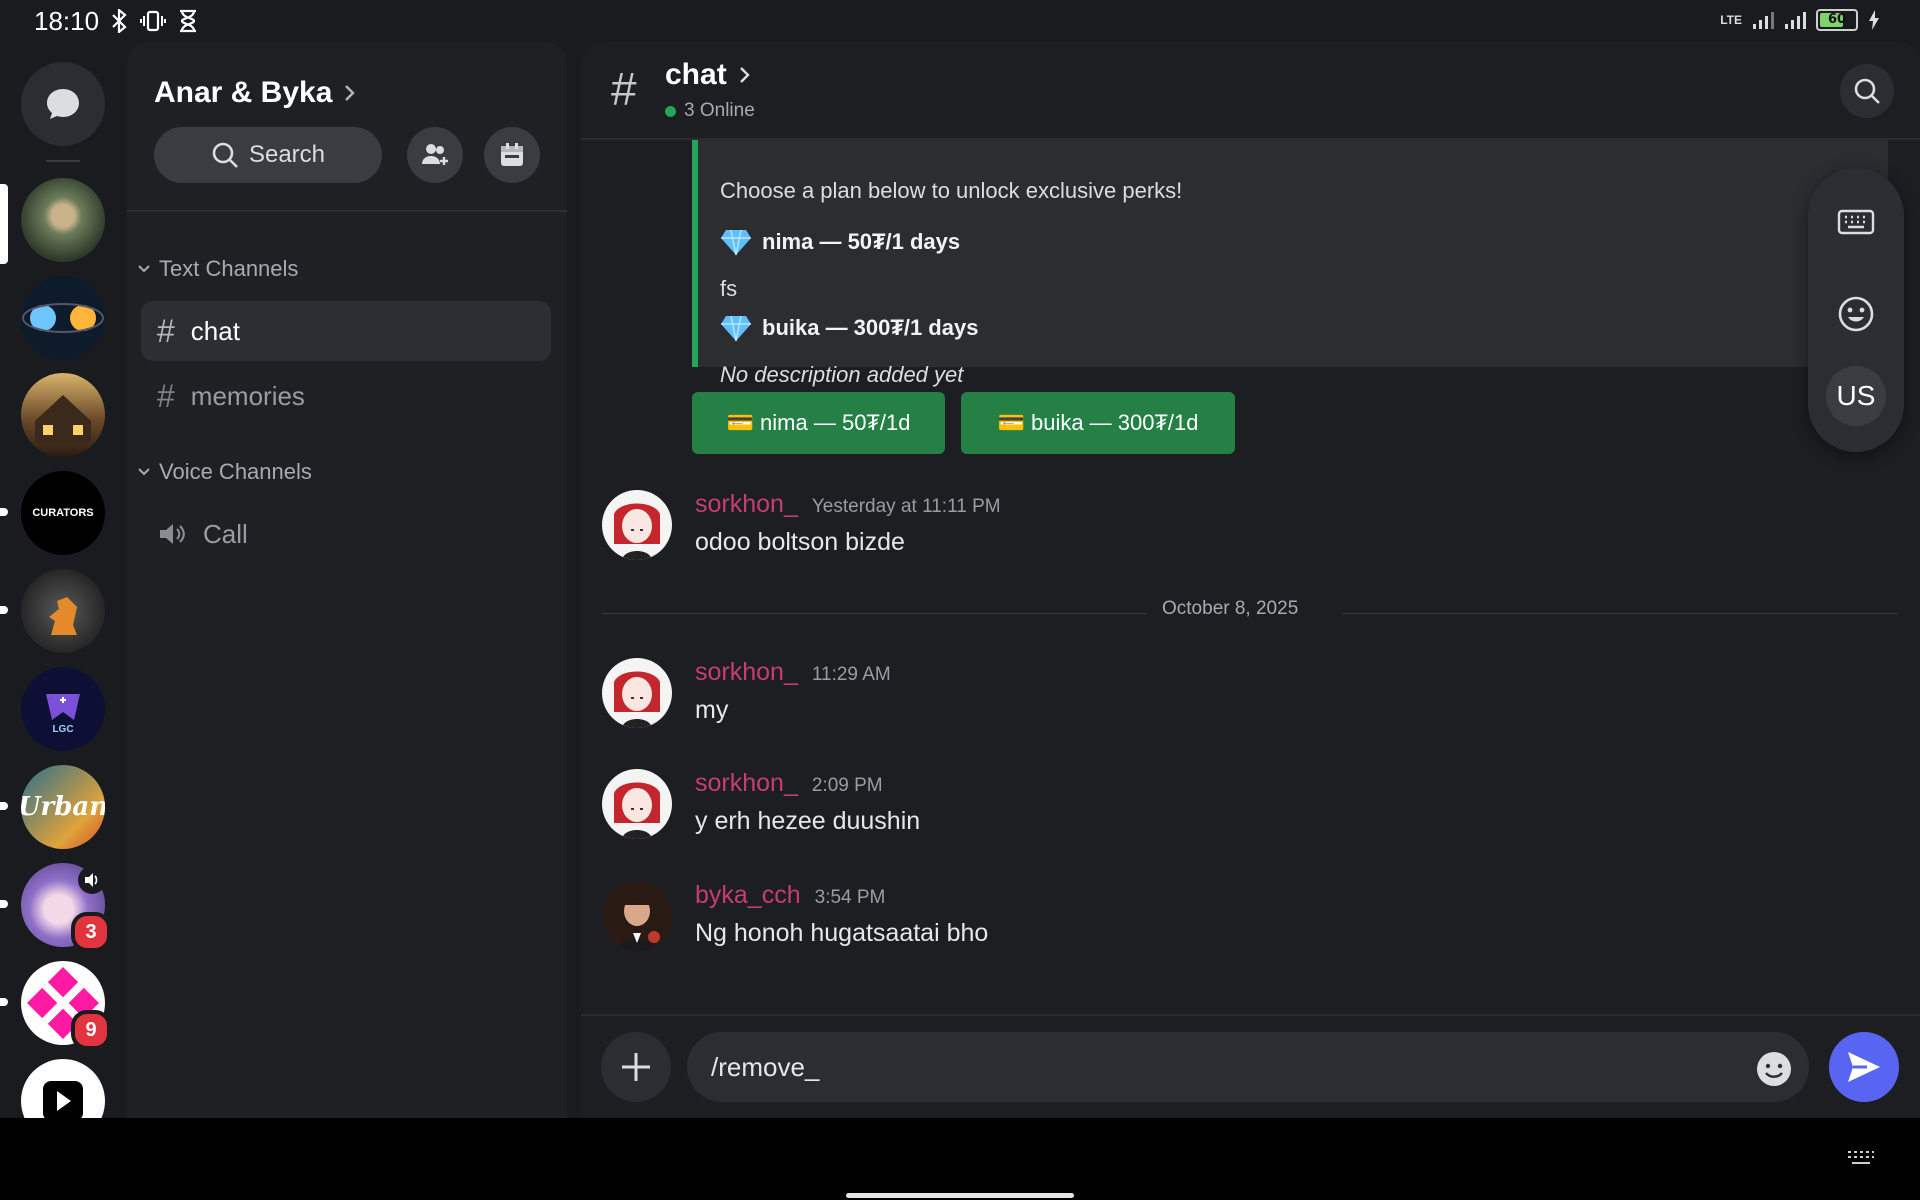  What do you see at coordinates (808, 821) in the screenshot?
I see `message-text: y erh hezee duushin` at bounding box center [808, 821].